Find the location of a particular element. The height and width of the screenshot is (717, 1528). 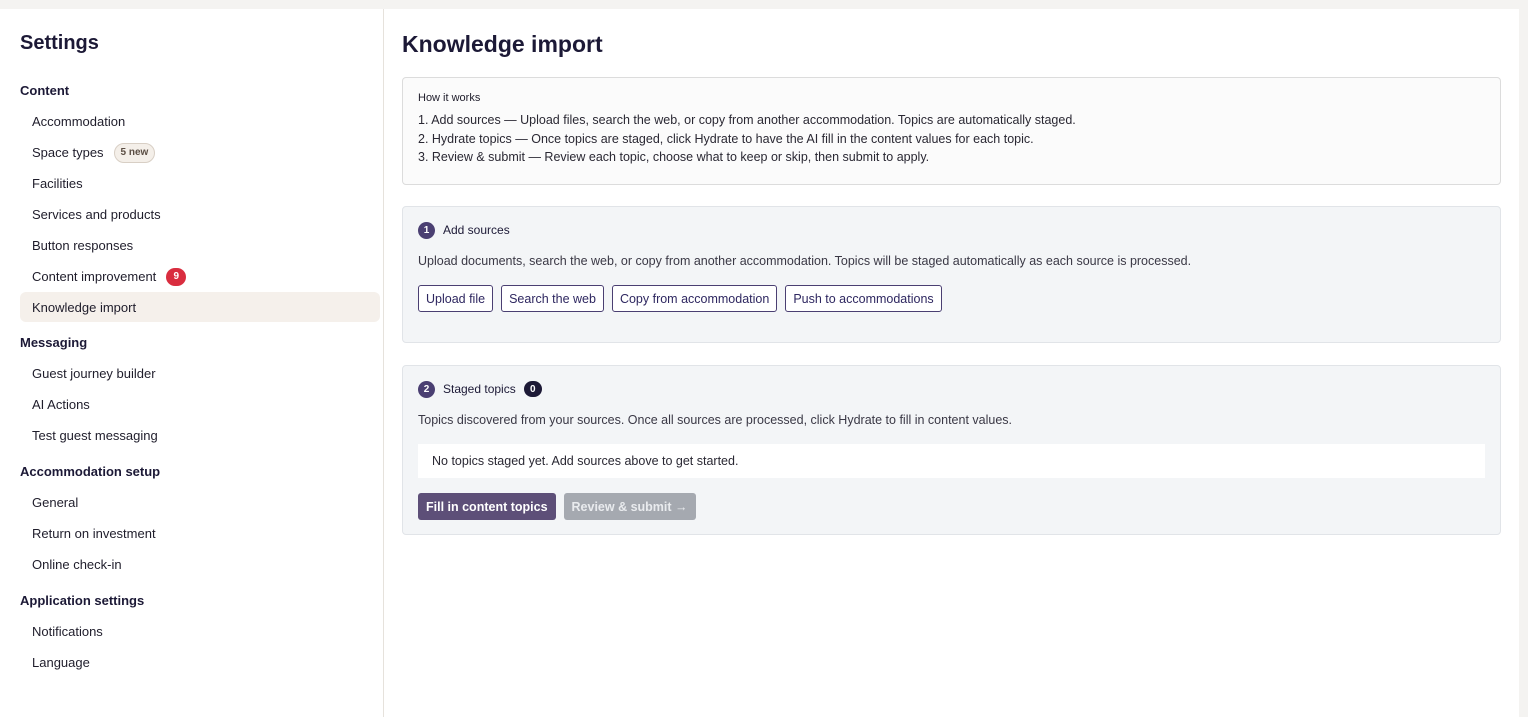

sidebar-item-guest-journey-builder: Guest journey builder is located at coordinates (200, 373).